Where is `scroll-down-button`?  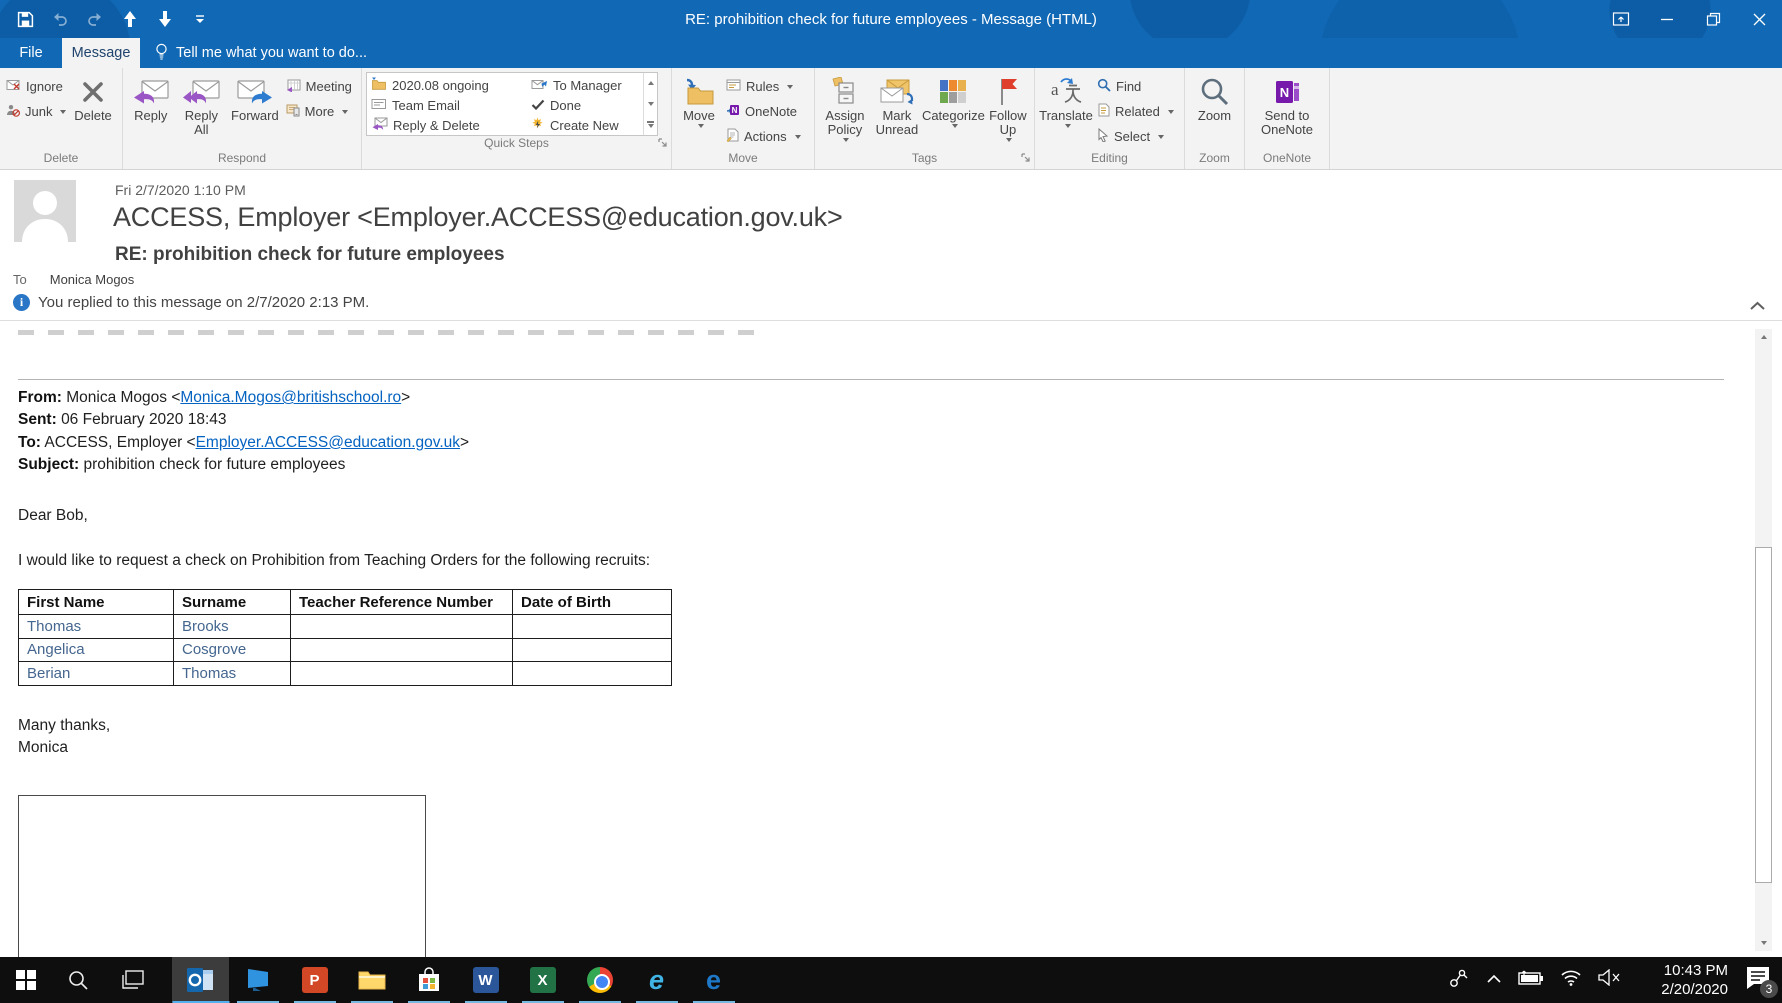 scroll-down-button is located at coordinates (1763, 943).